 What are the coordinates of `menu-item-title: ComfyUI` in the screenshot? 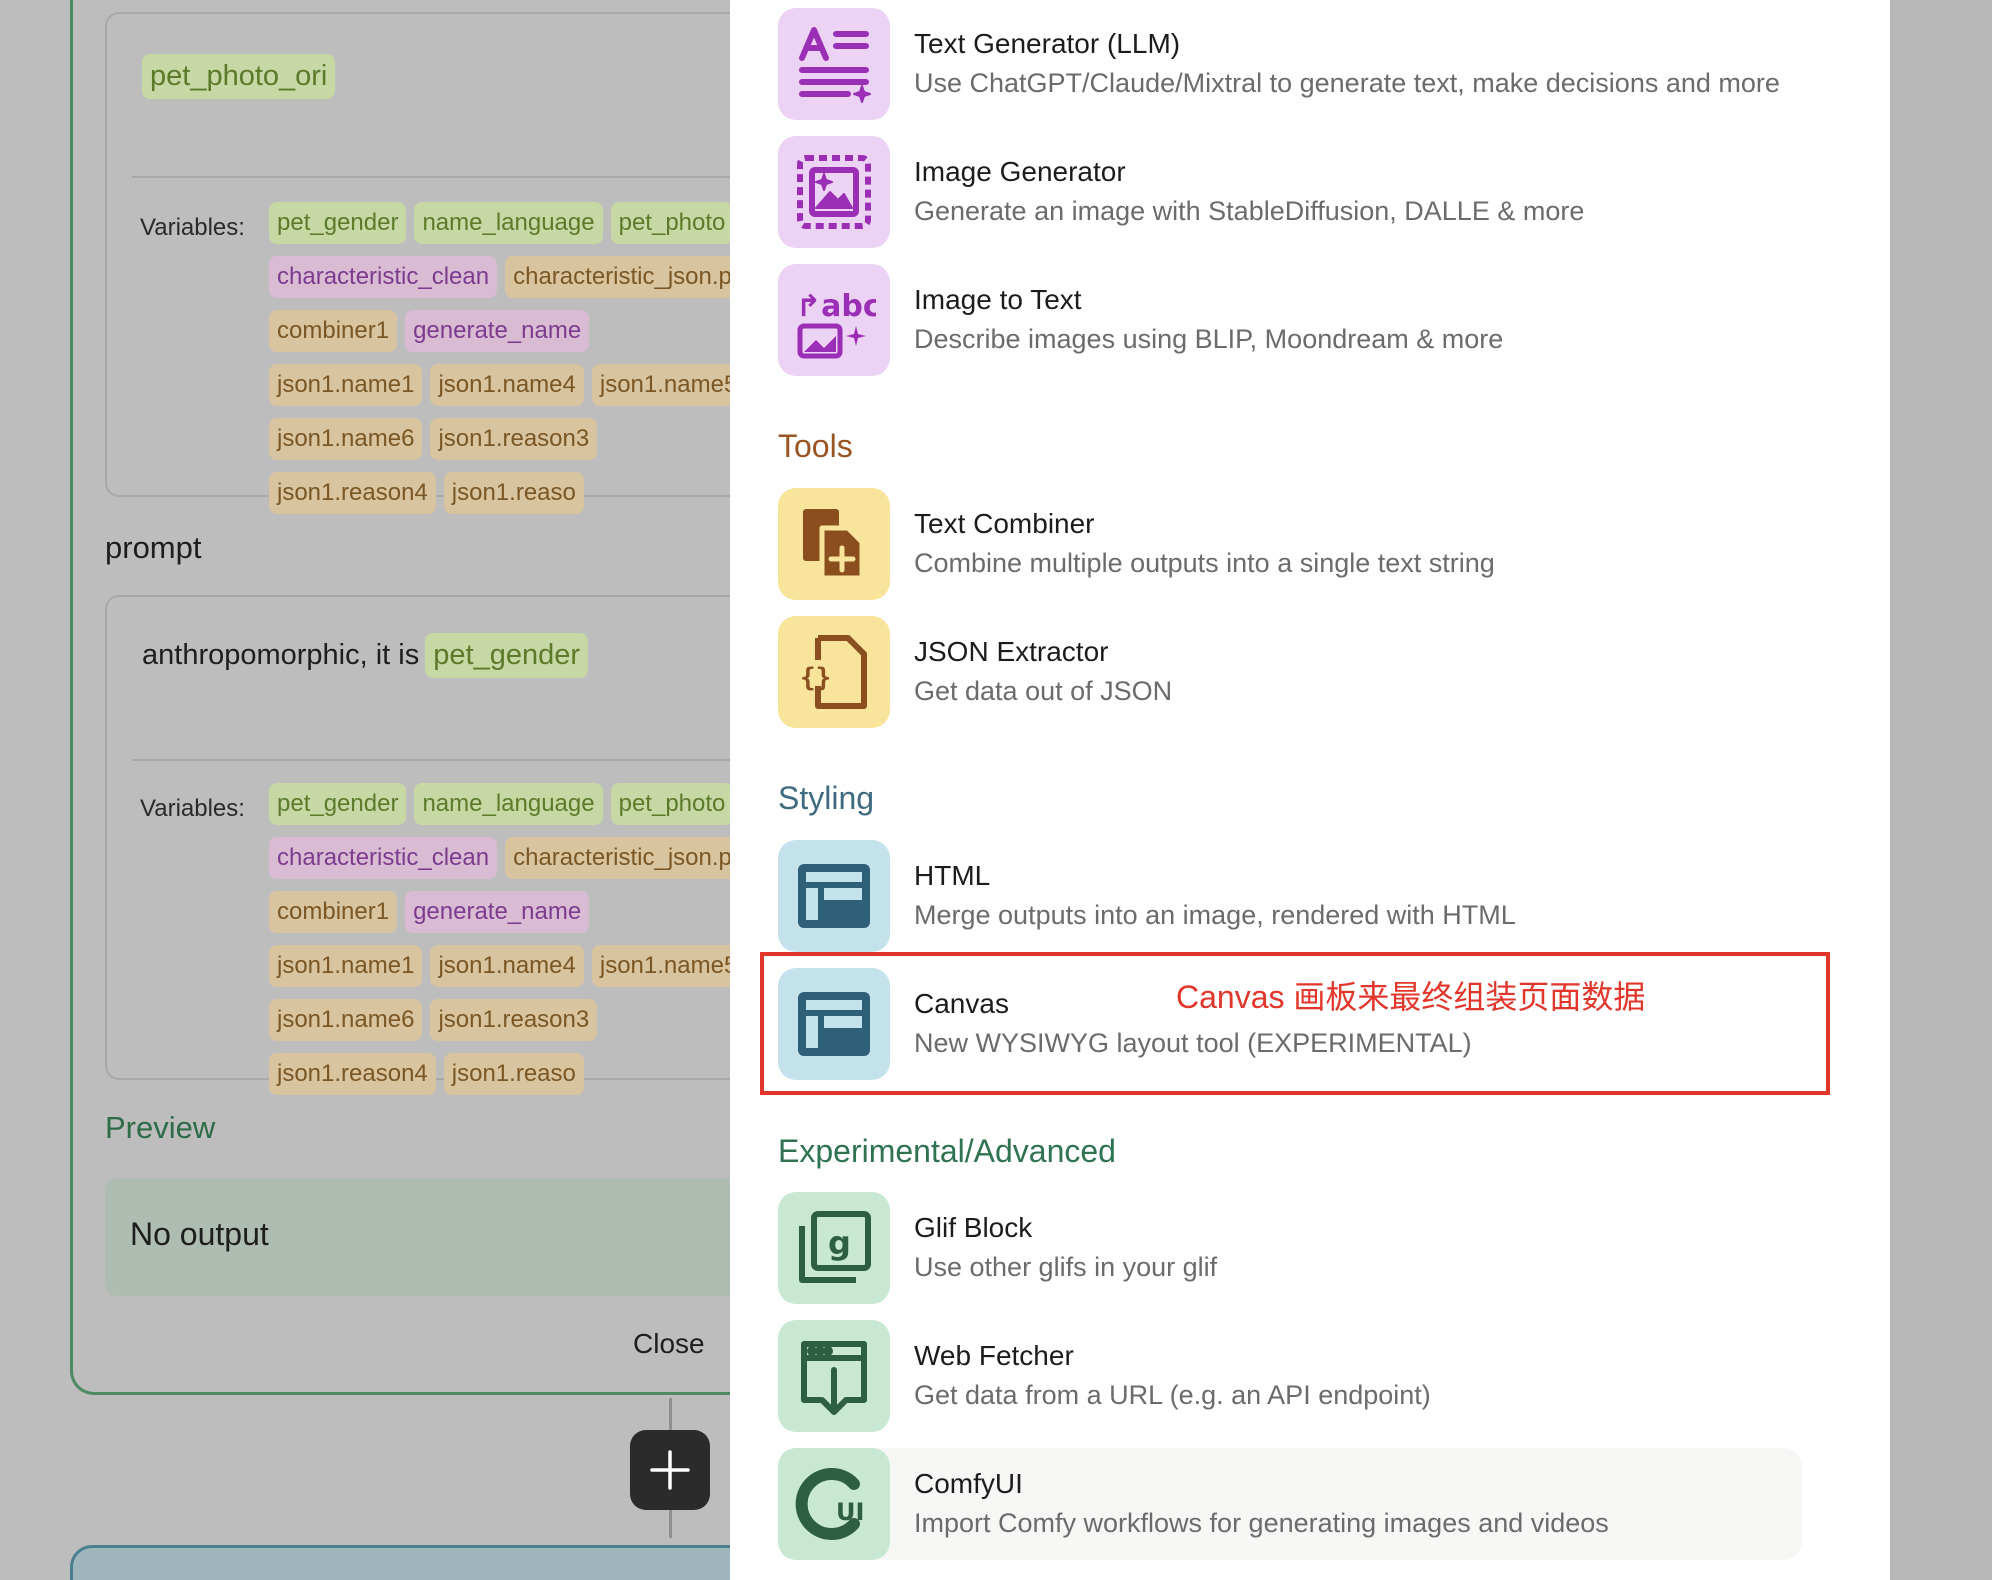 It's located at (968, 1483).